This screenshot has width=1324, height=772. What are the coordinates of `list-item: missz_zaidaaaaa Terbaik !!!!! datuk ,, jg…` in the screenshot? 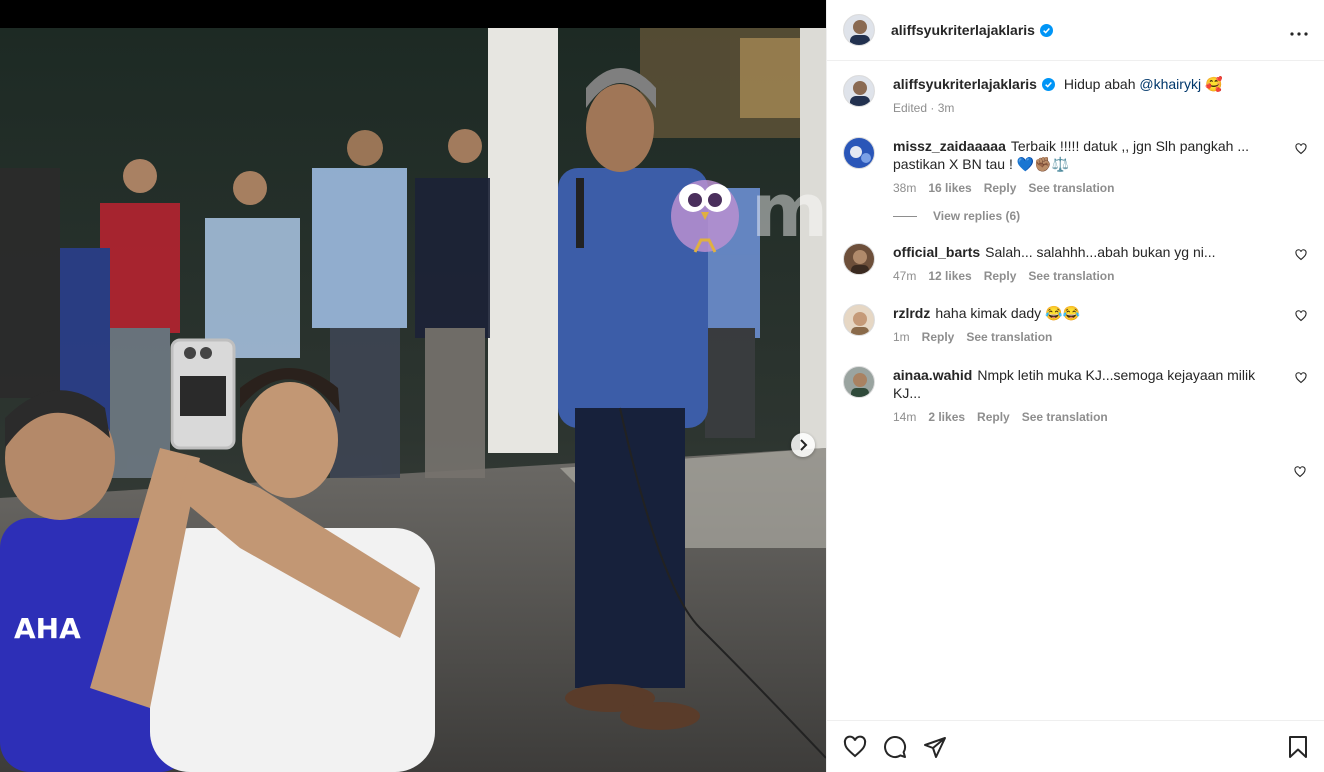 It's located at (1076, 180).